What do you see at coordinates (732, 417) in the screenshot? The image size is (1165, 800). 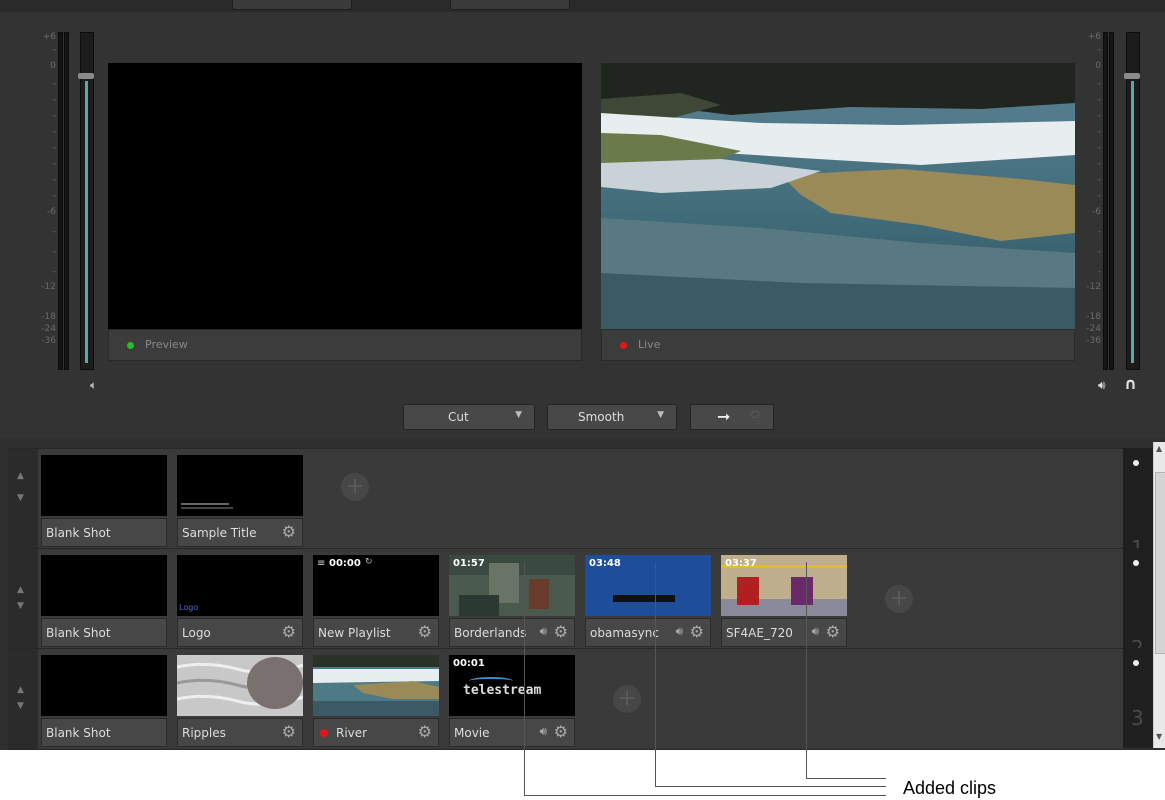 I see `go-button: ➞ ○` at bounding box center [732, 417].